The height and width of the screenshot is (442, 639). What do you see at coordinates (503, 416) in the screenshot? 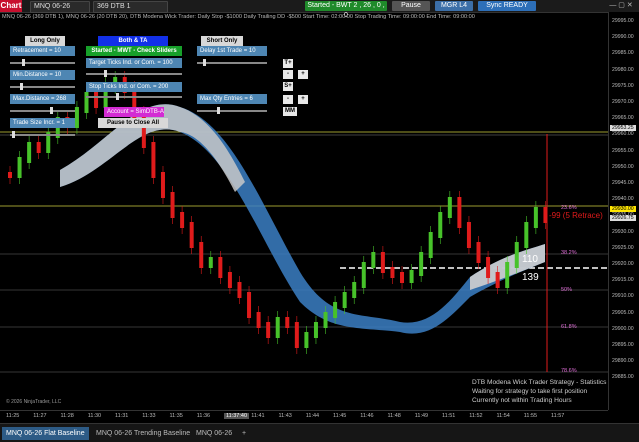
I see `time-tick: 11:54` at bounding box center [503, 416].